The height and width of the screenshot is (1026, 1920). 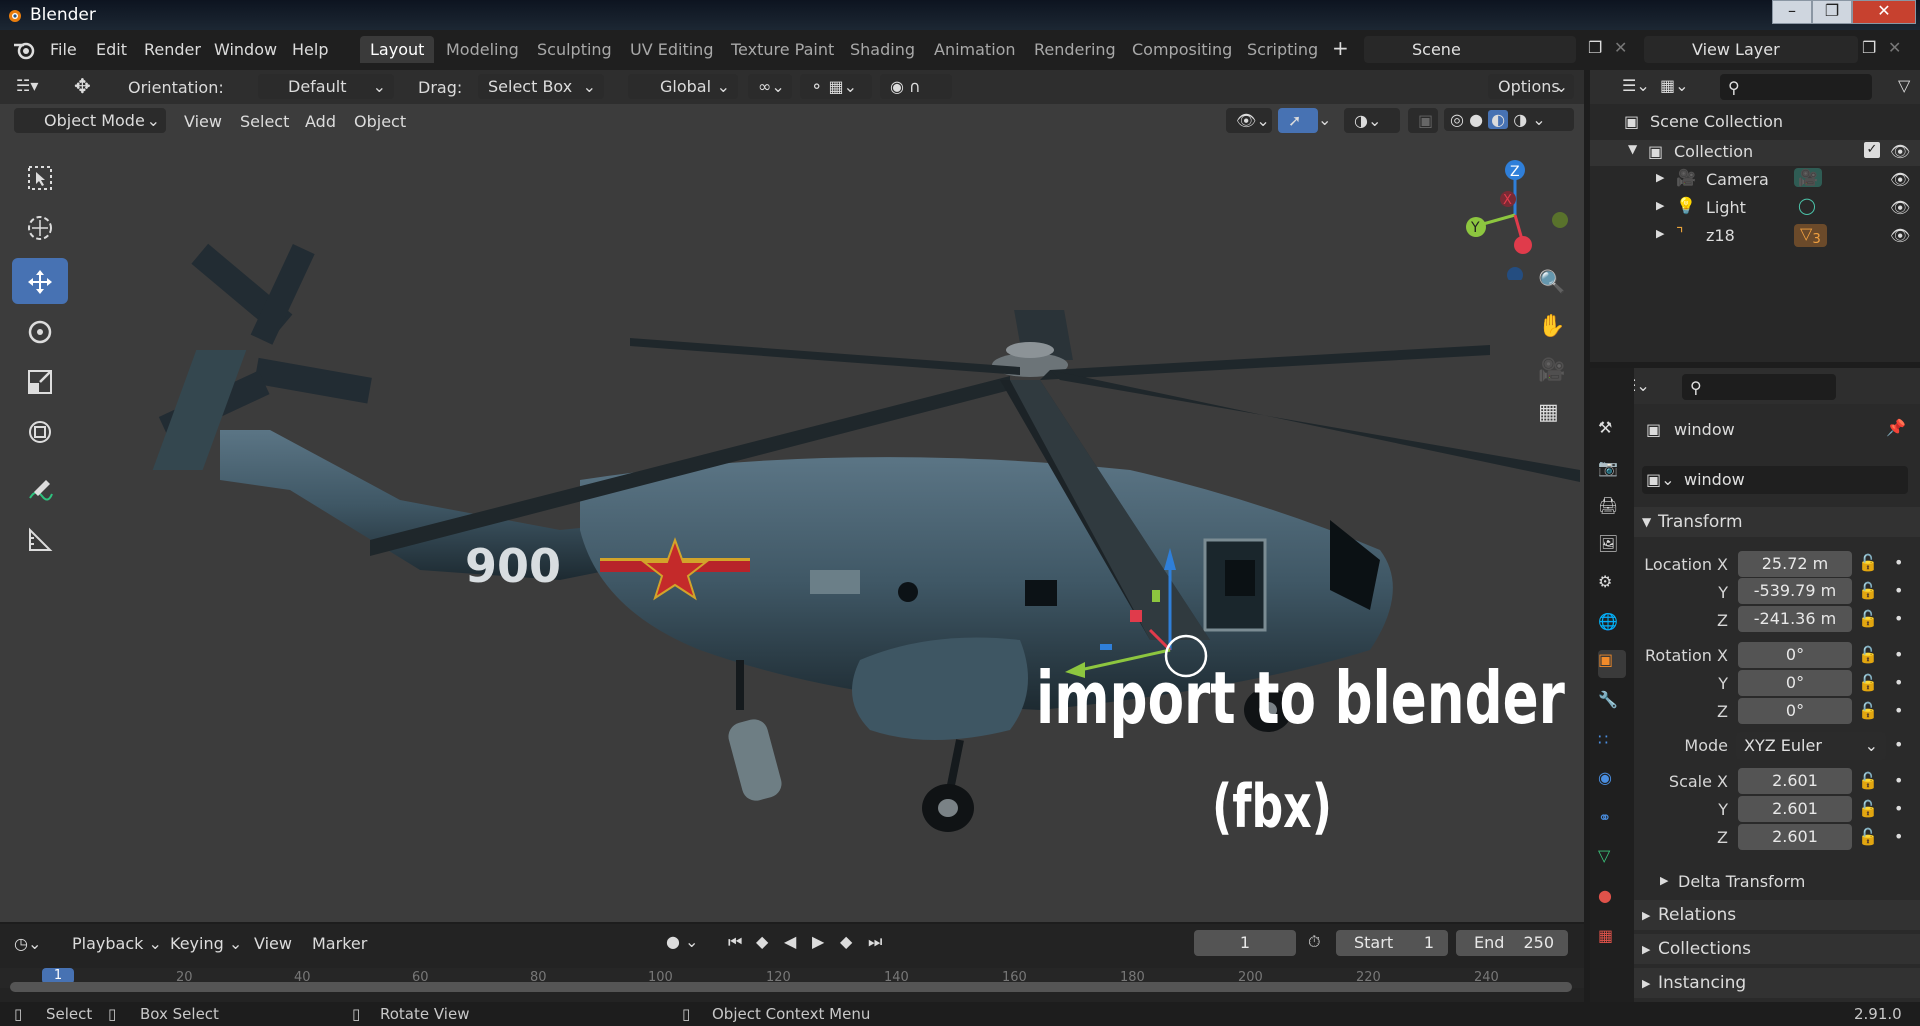 What do you see at coordinates (1751, 49) in the screenshot?
I see `view-layer-selector: View Layer` at bounding box center [1751, 49].